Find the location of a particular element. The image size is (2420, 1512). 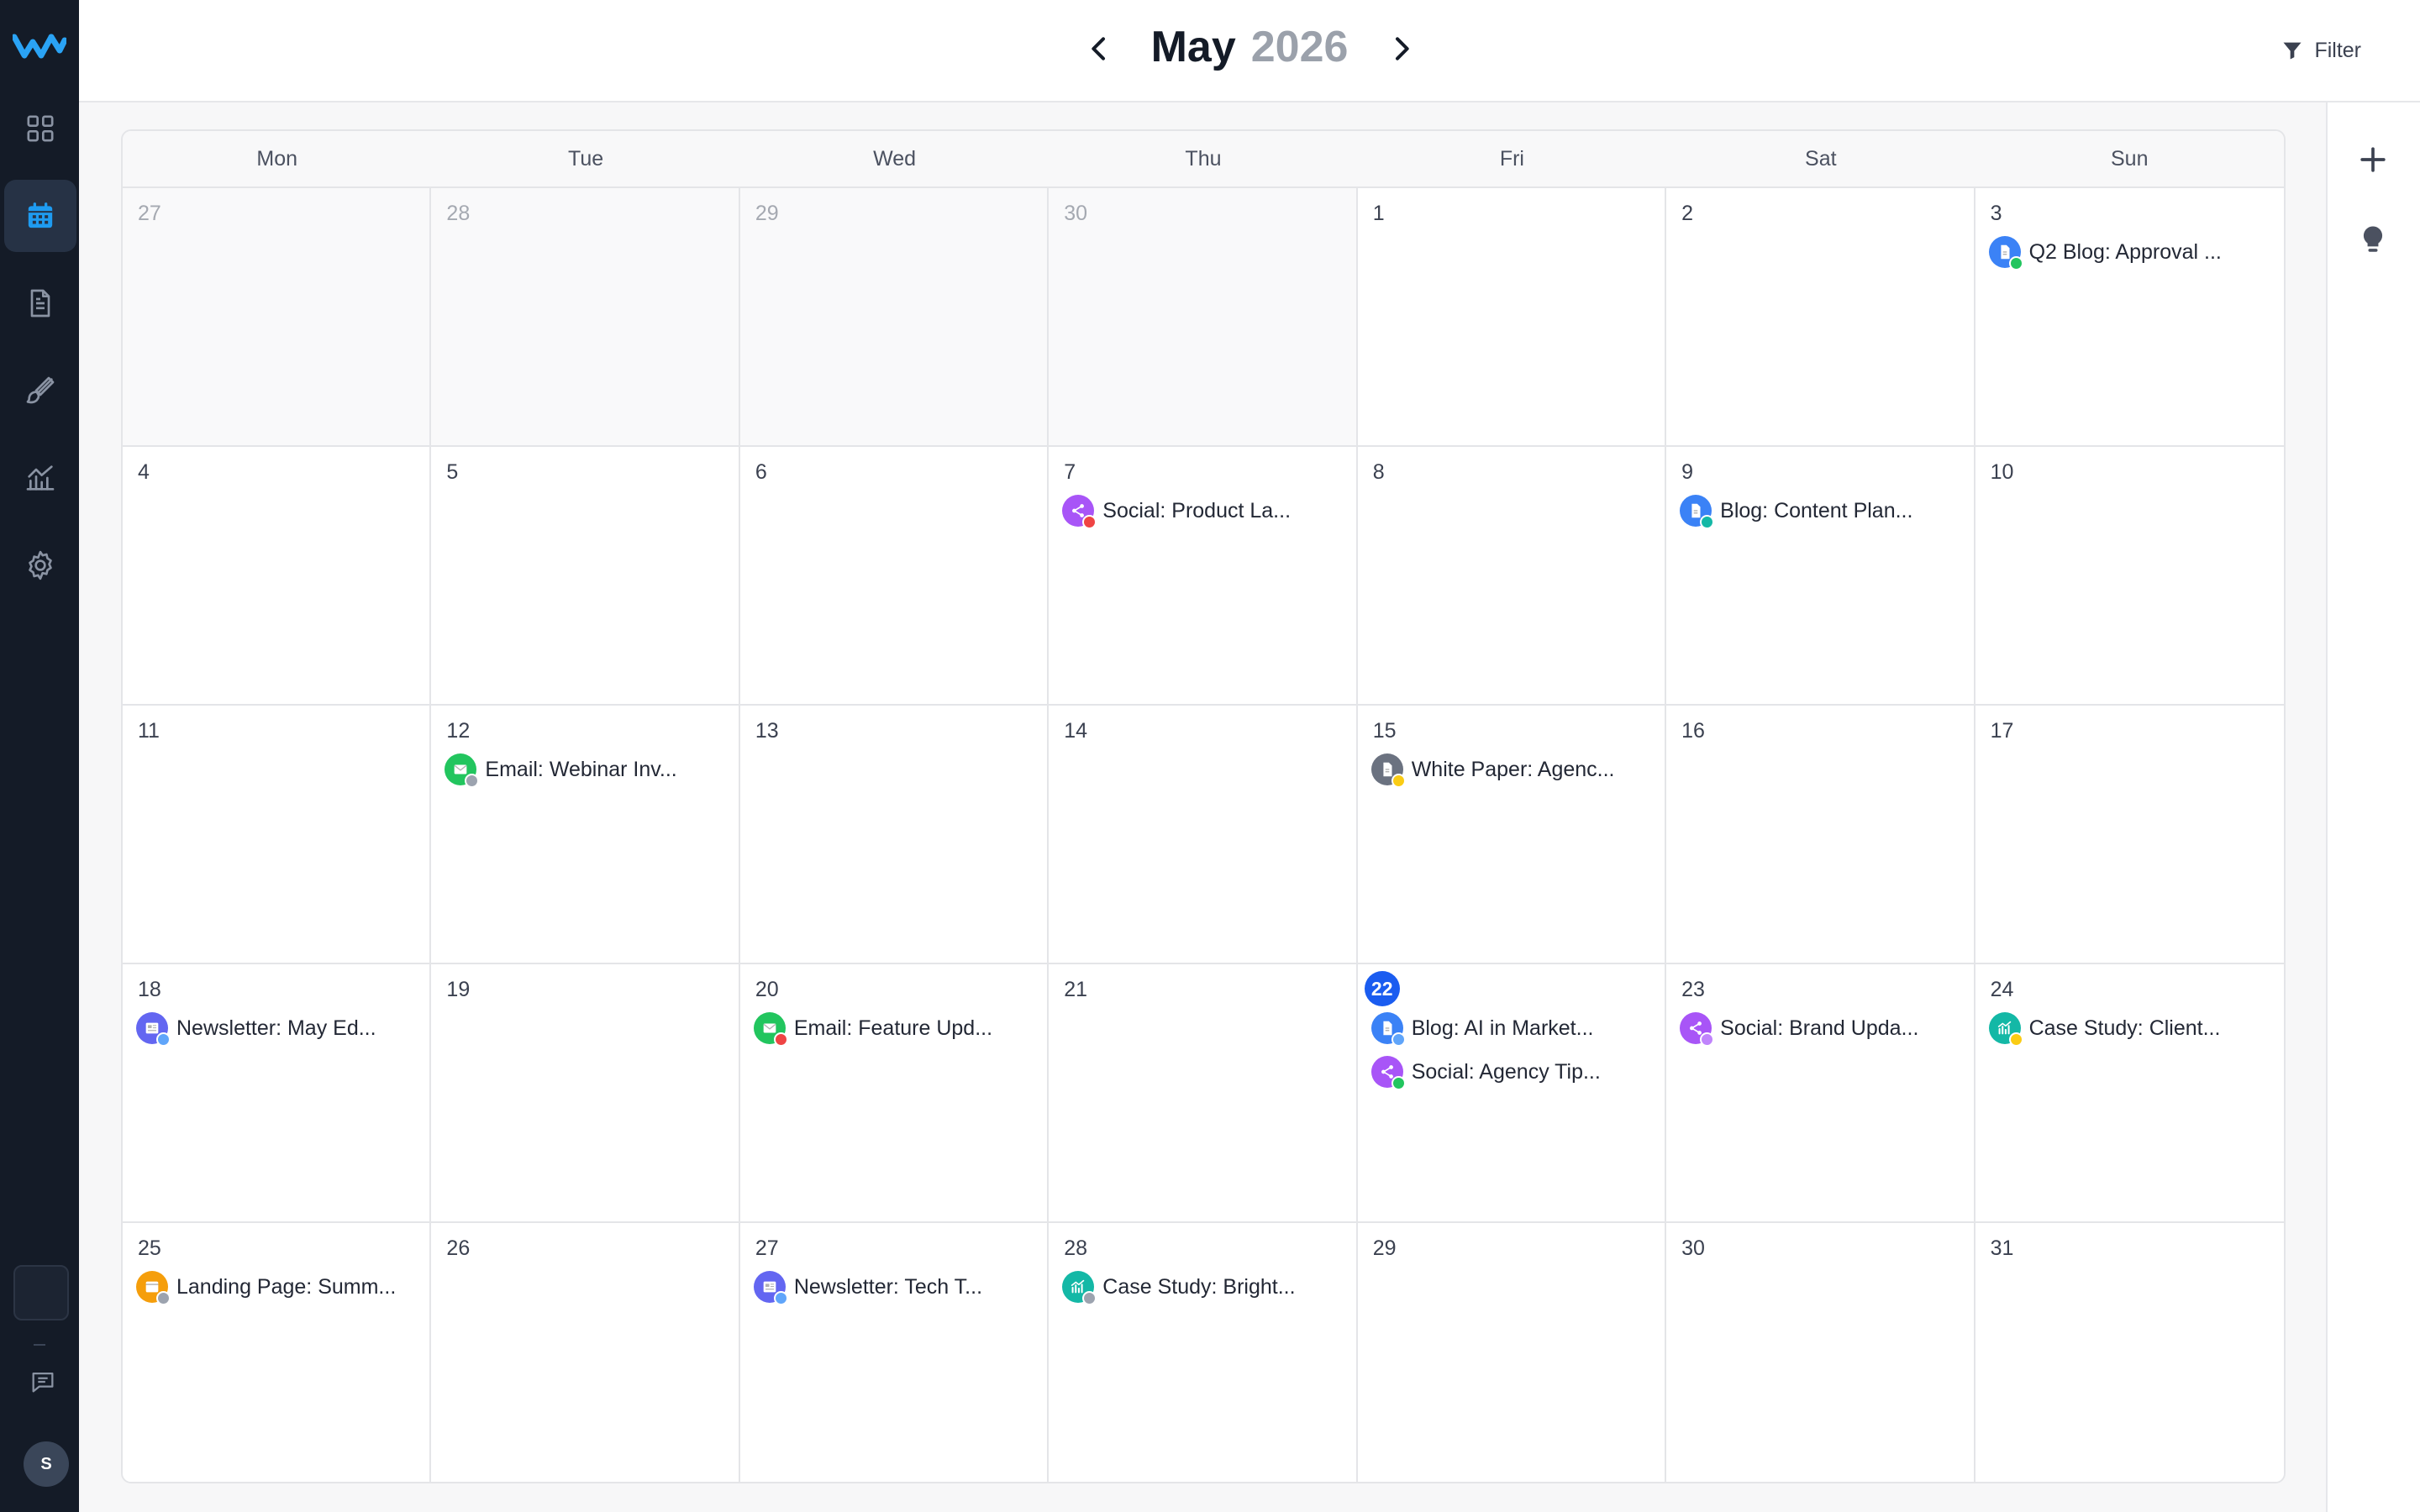

day-cell: 6 is located at coordinates (895, 576).